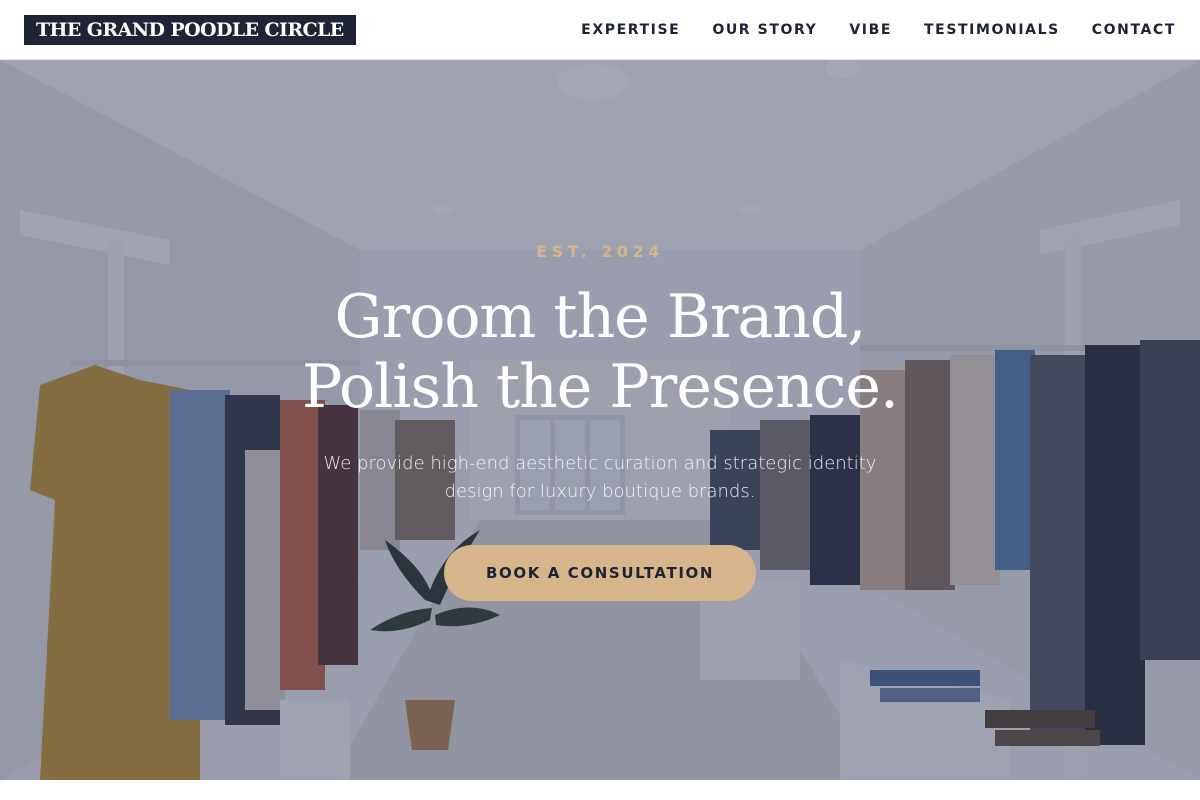 Image resolution: width=1200 pixels, height=800 pixels. Describe the element at coordinates (992, 30) in the screenshot. I see `nav-link-testimonials: TESTIMONIALS` at that location.